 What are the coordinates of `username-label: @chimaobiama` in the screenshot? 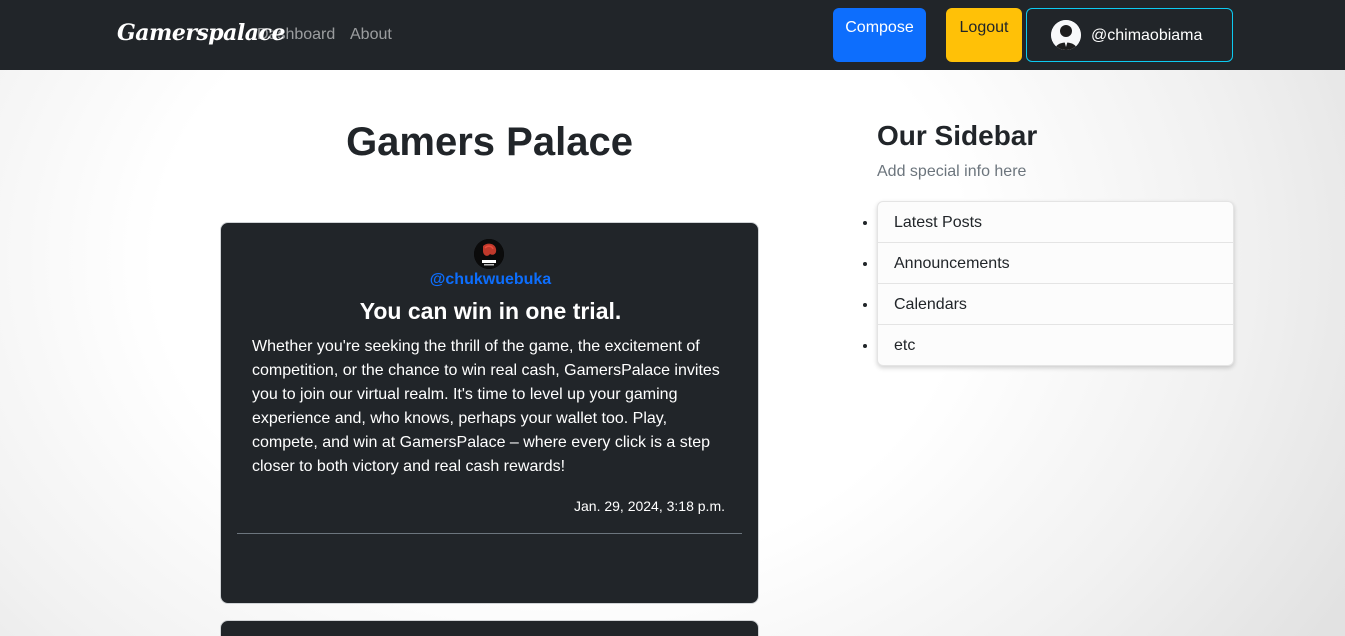 It's located at (1147, 35).